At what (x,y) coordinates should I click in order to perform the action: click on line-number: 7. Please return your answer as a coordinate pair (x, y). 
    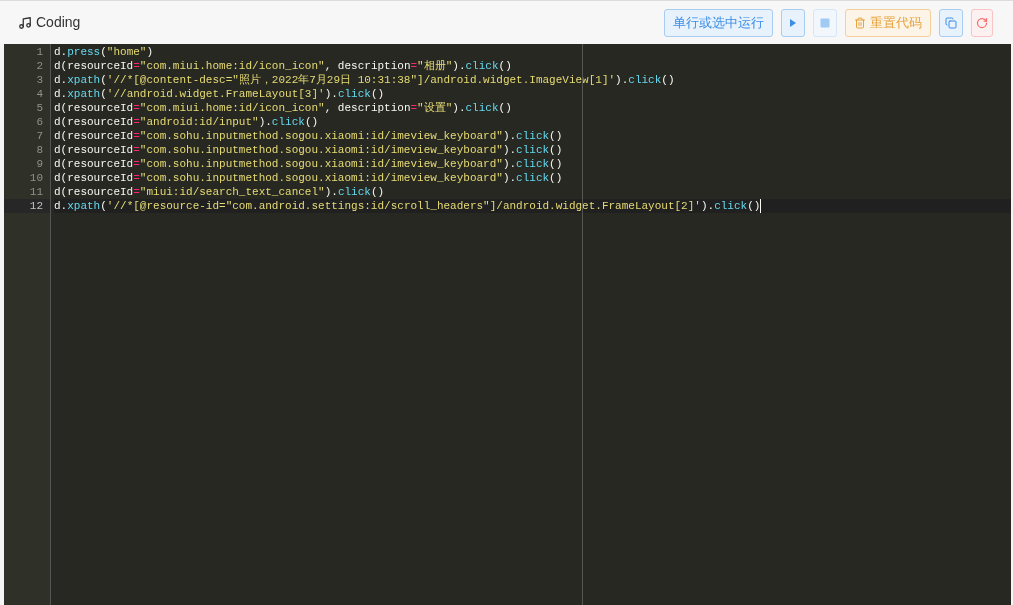
    Looking at the image, I should click on (39, 136).